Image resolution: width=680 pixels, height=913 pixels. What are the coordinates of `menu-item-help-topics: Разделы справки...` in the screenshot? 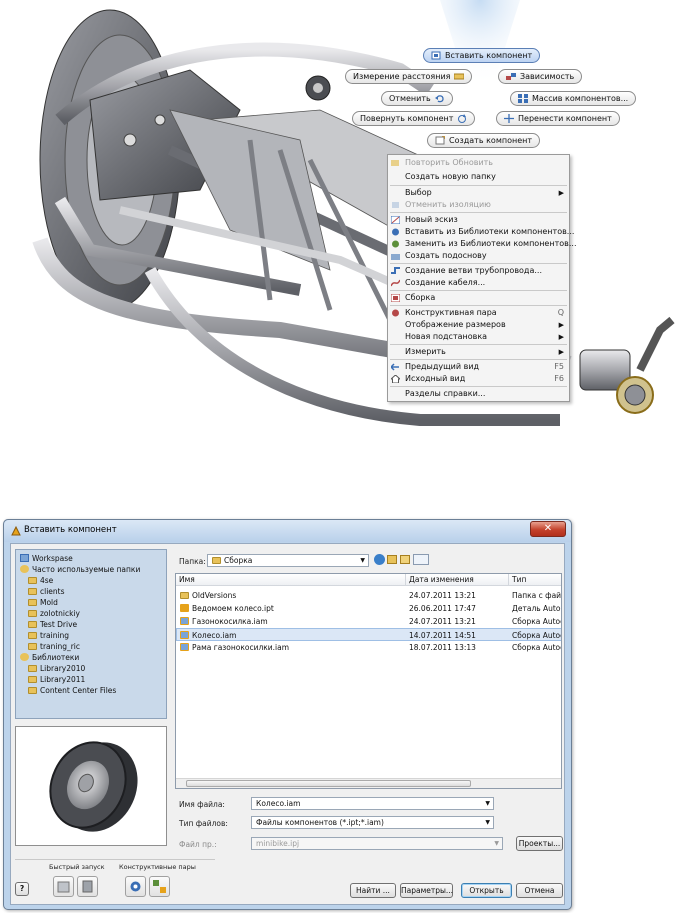 It's located at (478, 394).